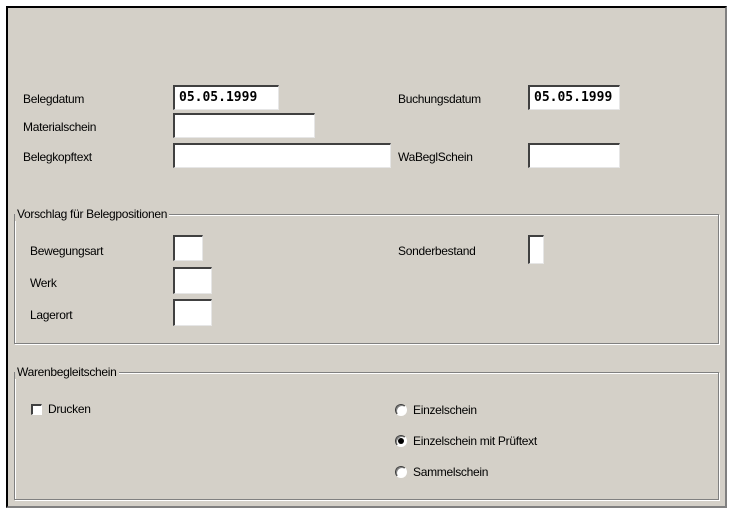 The height and width of the screenshot is (517, 735). Describe the element at coordinates (192, 312) in the screenshot. I see `lagerort-field` at that location.